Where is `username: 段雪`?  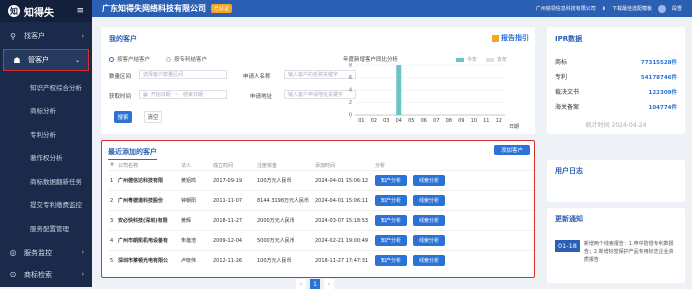 username: 段雪 is located at coordinates (677, 8).